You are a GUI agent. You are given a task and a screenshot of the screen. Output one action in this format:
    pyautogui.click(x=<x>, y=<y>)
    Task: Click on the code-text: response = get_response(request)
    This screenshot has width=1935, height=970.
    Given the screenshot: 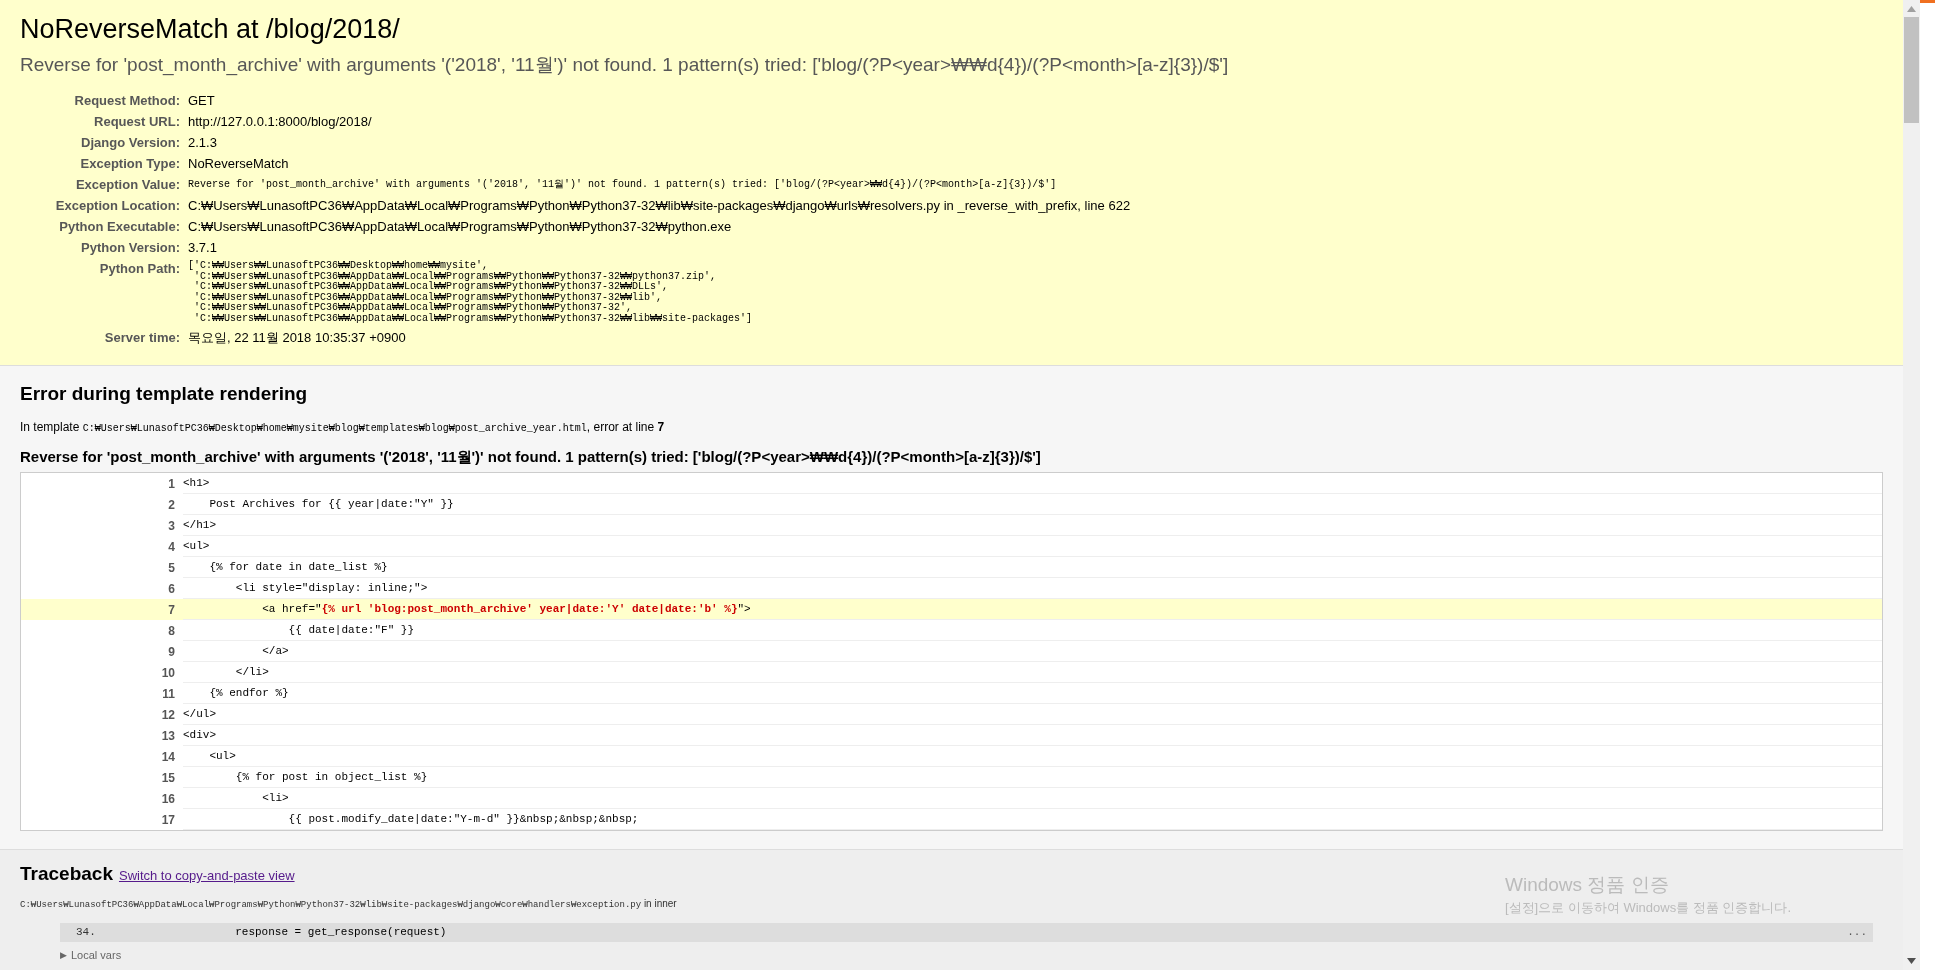 What is the action you would take?
    pyautogui.click(x=341, y=933)
    